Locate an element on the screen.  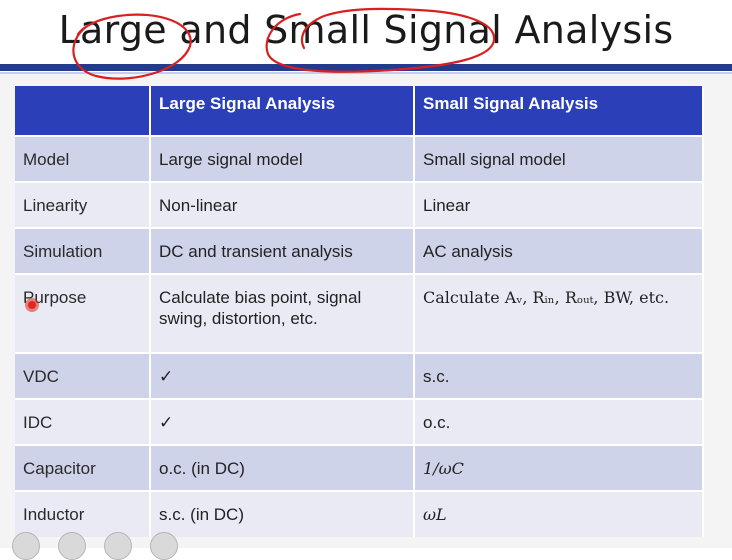
ink-circle-small-signal is located at coordinates (380, 40).